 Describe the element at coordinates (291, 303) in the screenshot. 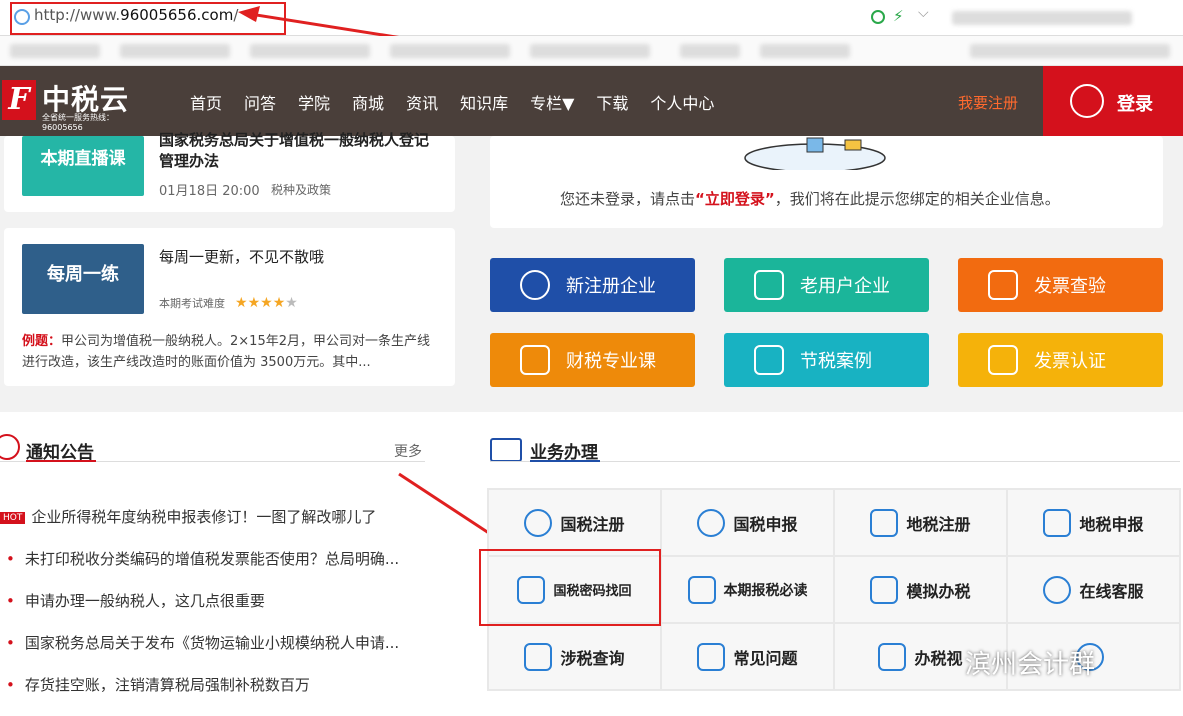

I see `star-empty-icon: ★` at that location.